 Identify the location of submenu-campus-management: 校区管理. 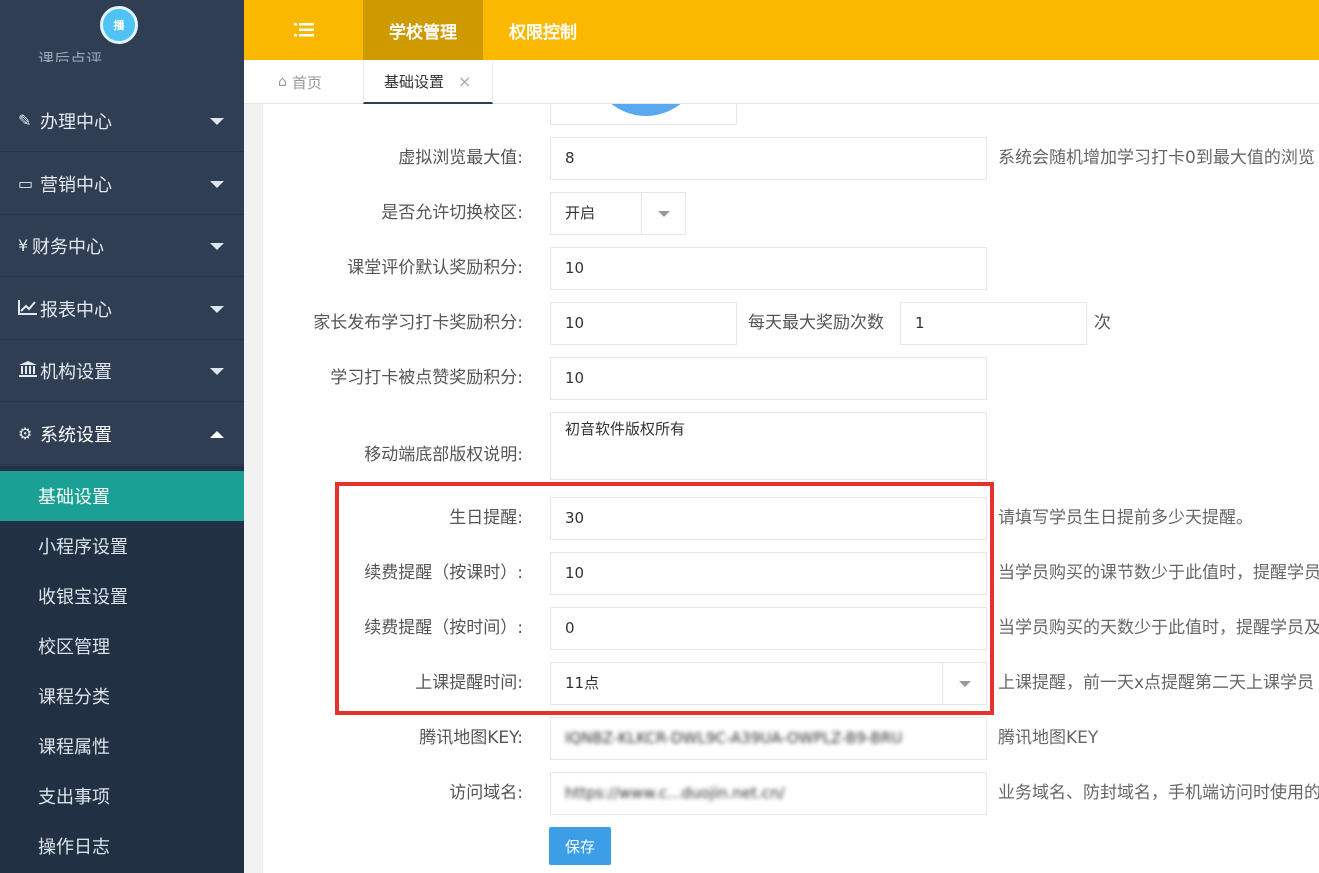
(122, 646).